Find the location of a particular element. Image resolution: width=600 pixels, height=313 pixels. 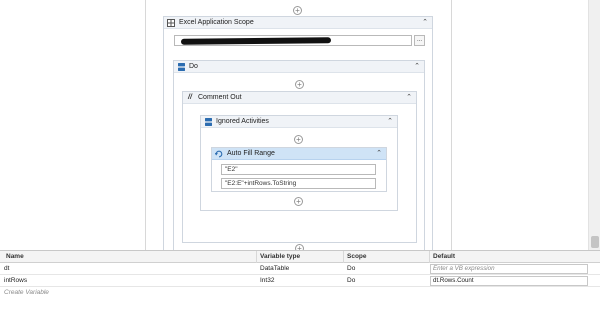

variable-name: intRows is located at coordinates (124, 281).